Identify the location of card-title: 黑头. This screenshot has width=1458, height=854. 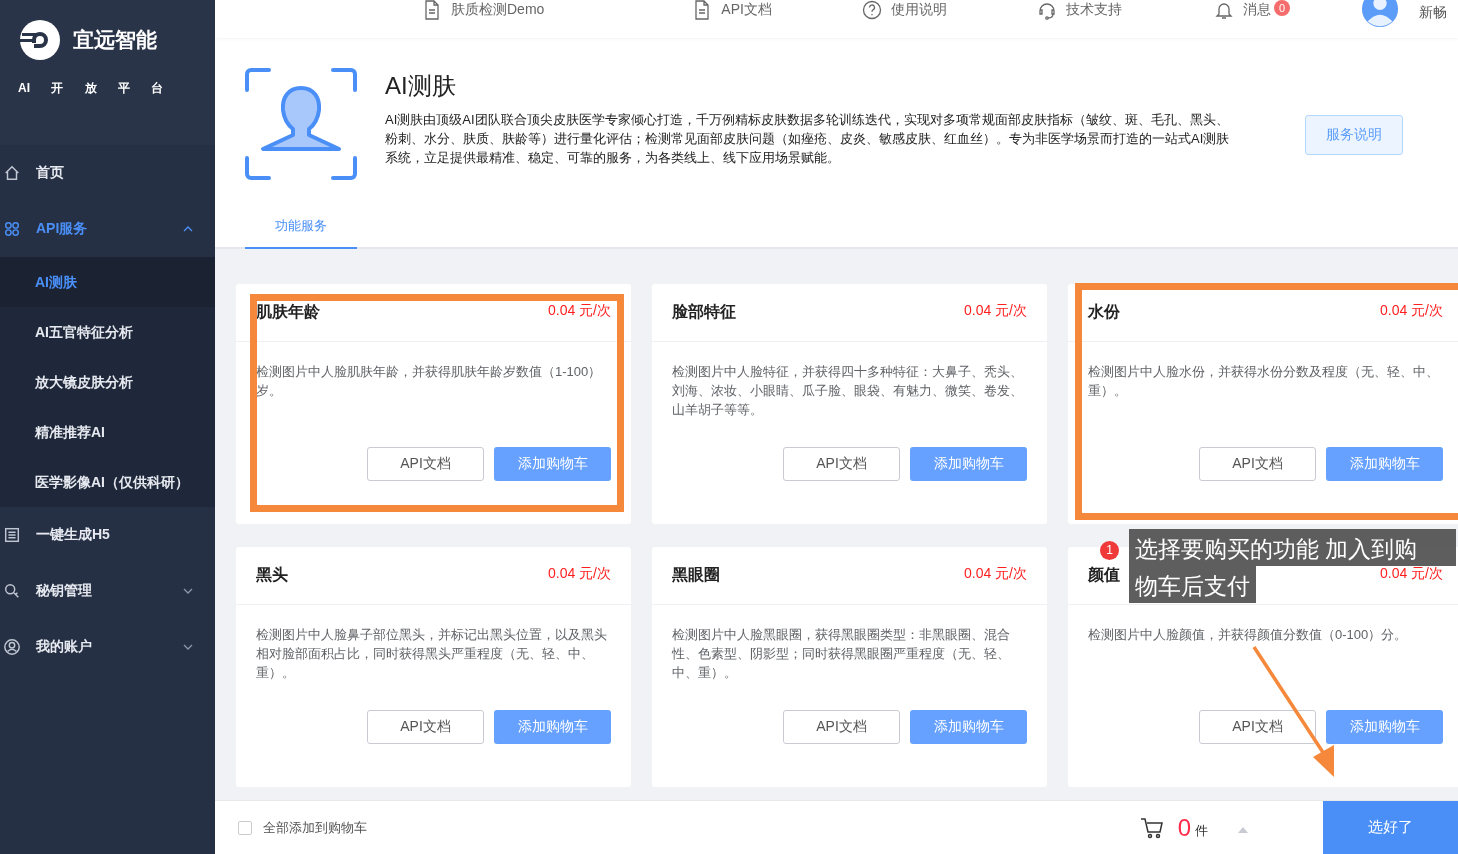
(272, 575).